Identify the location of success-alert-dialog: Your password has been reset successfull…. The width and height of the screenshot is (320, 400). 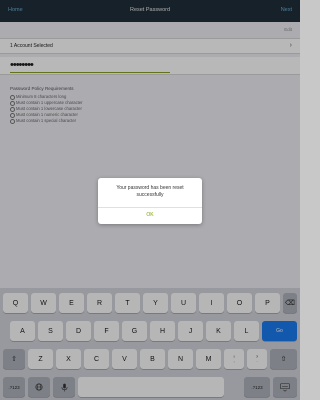
(150, 201).